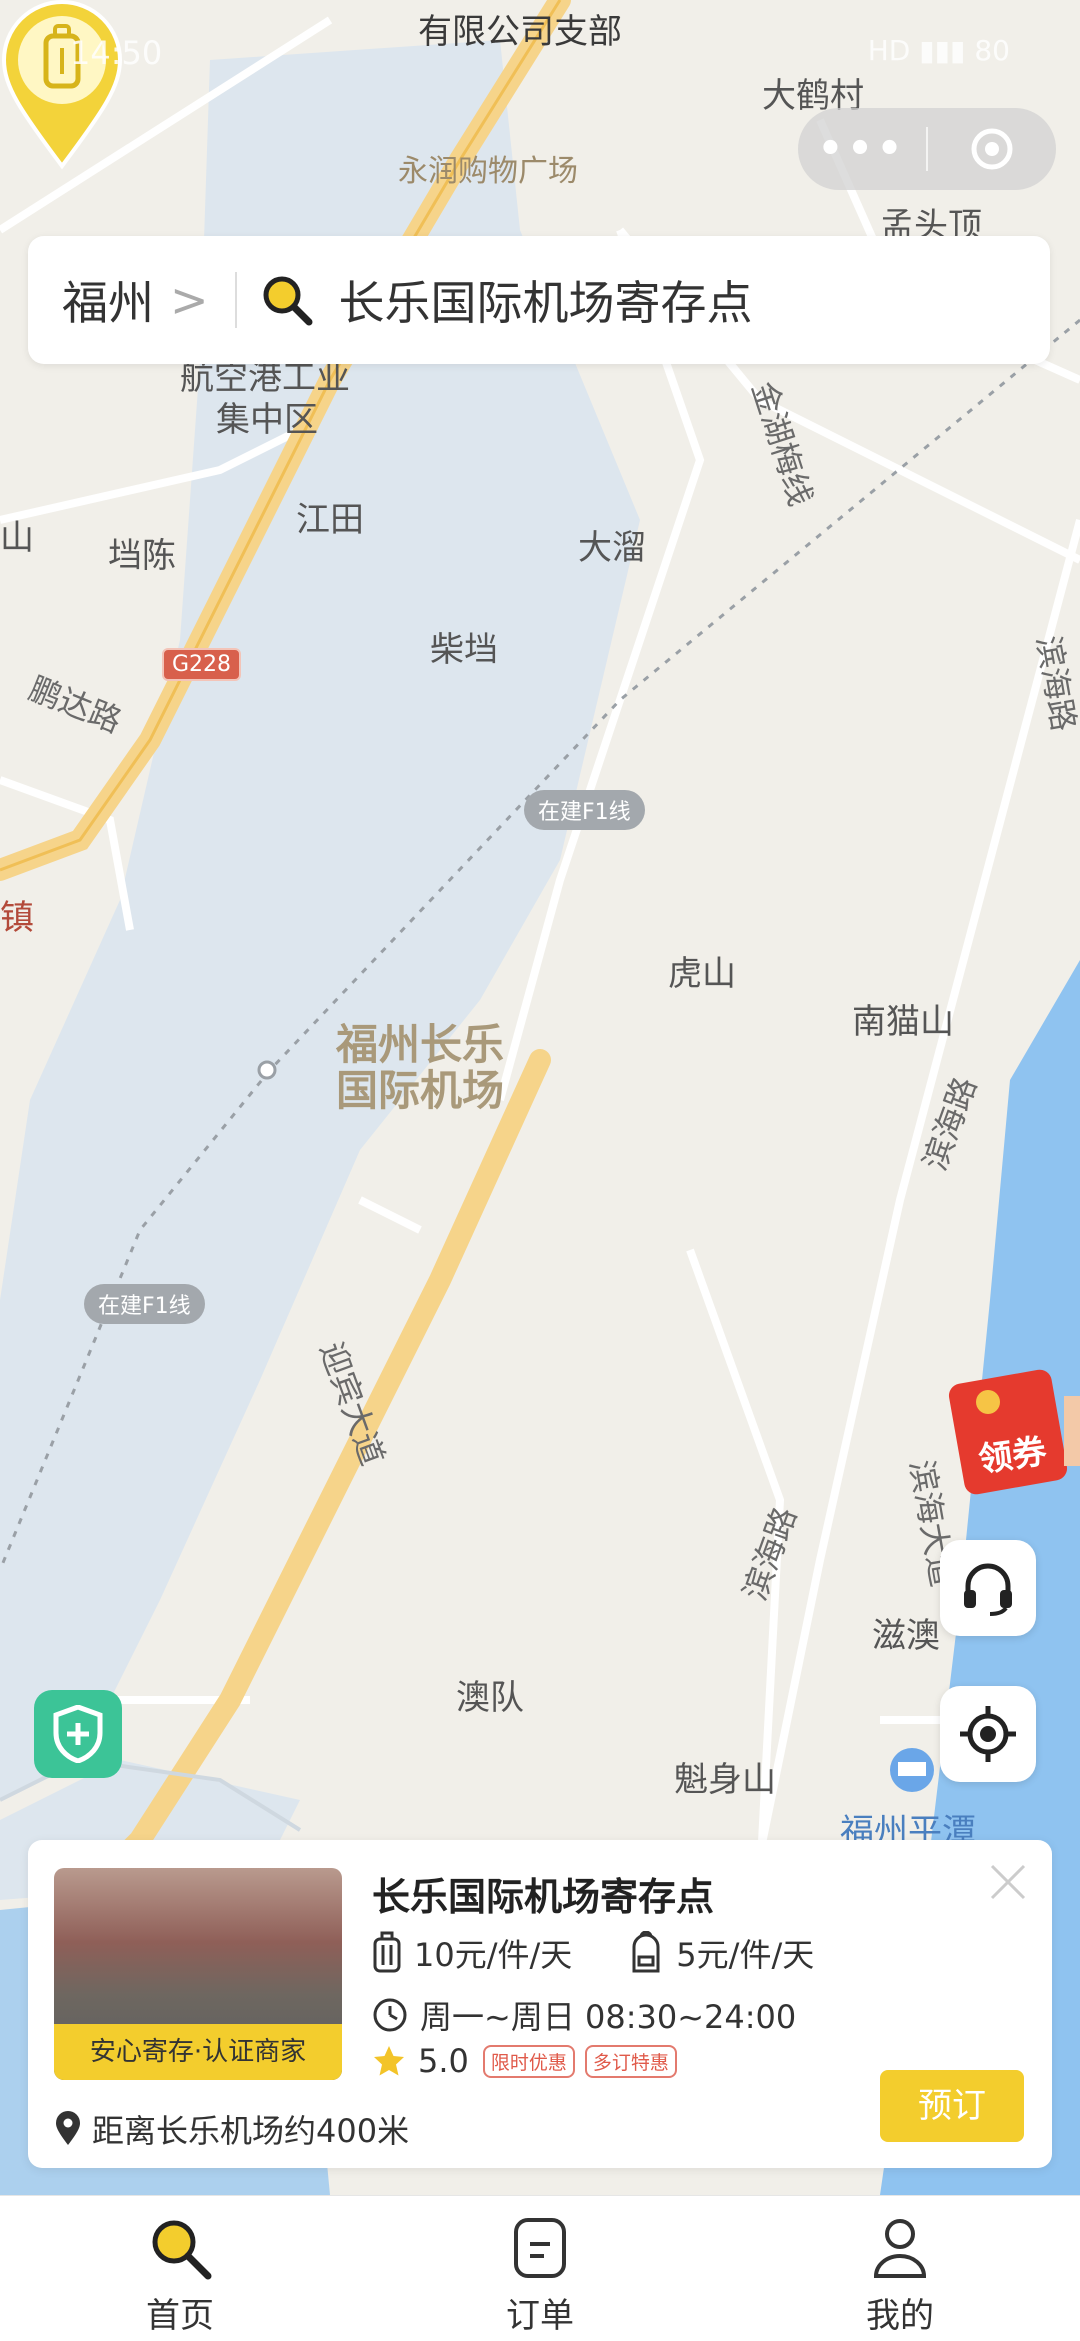 This screenshot has height=2341, width=1080. What do you see at coordinates (540, 50) in the screenshot?
I see `status-bar: 14:50 HD ▮▮▮ 80` at bounding box center [540, 50].